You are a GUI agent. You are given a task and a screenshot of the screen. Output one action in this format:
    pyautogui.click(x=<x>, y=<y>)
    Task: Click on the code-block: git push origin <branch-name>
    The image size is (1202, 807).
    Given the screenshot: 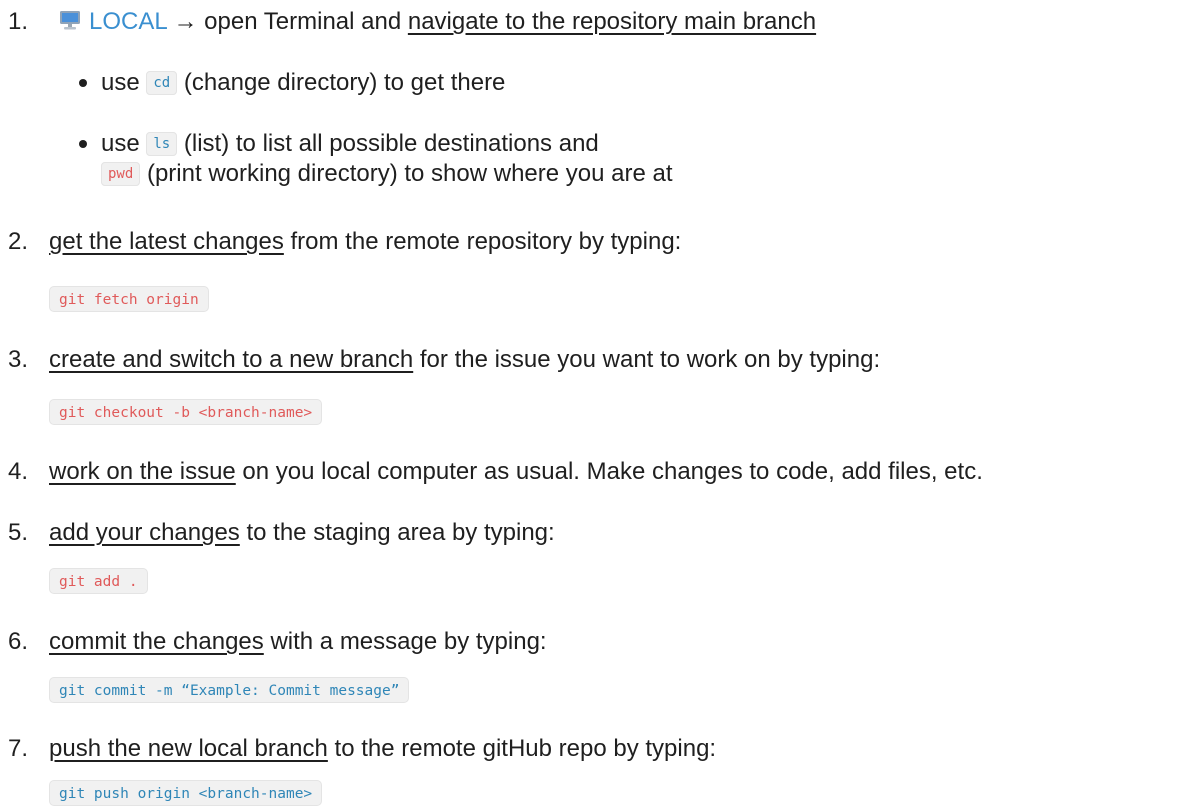 What is the action you would take?
    pyautogui.click(x=186, y=793)
    